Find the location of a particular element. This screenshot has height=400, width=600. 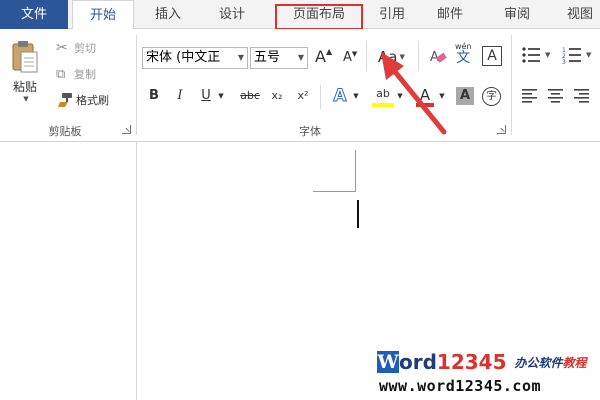

phonetic-guide-button: wén 文 is located at coordinates (463, 54).